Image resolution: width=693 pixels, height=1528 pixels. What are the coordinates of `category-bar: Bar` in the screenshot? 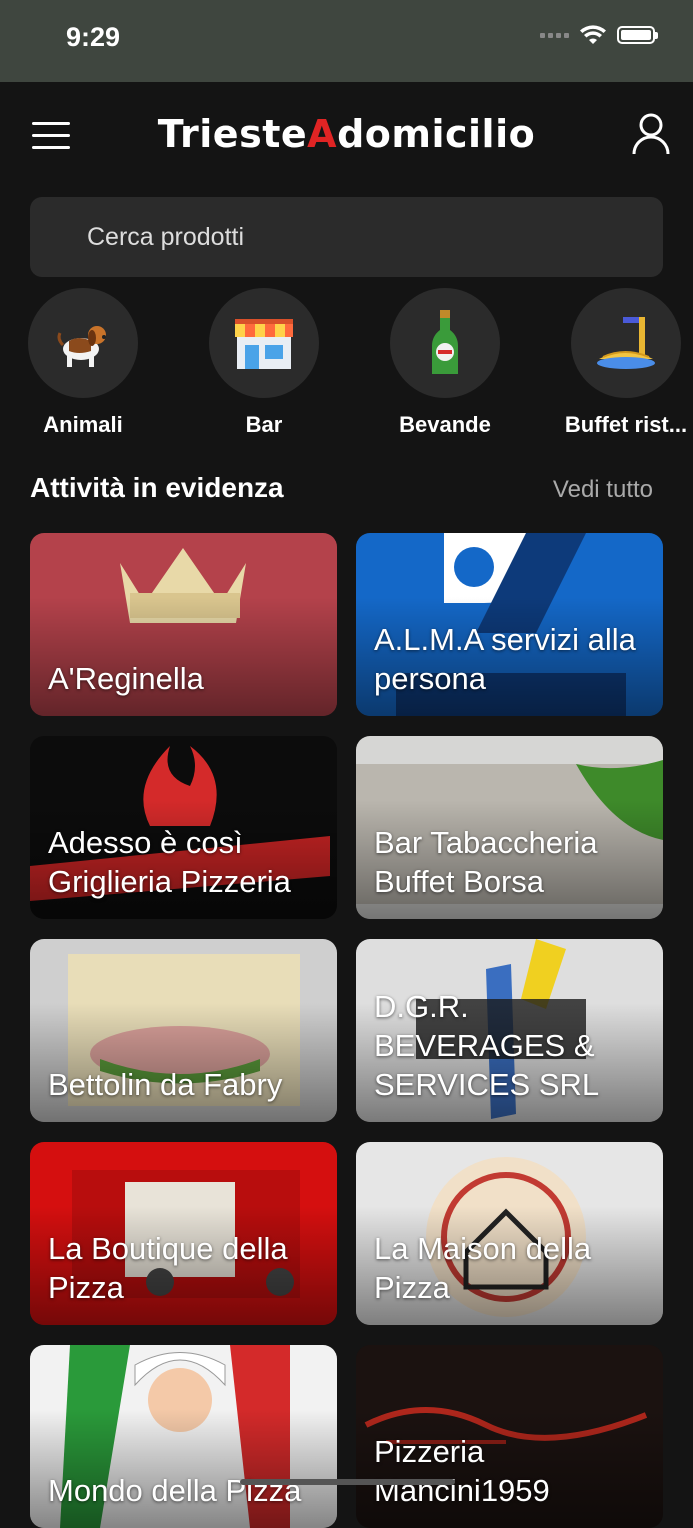 It's located at (264, 363).